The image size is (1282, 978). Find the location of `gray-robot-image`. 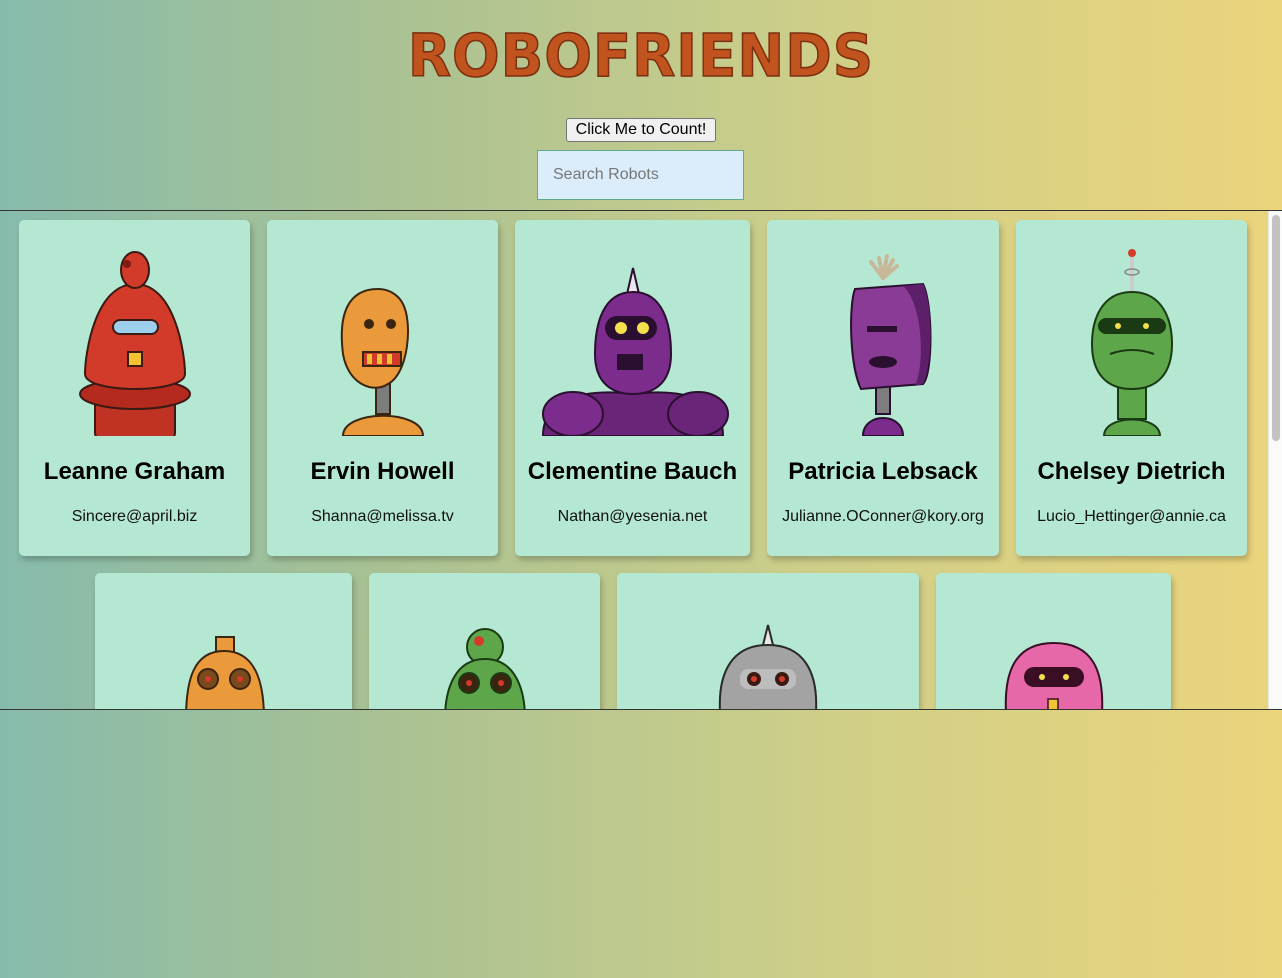

gray-robot-image is located at coordinates (768, 666).